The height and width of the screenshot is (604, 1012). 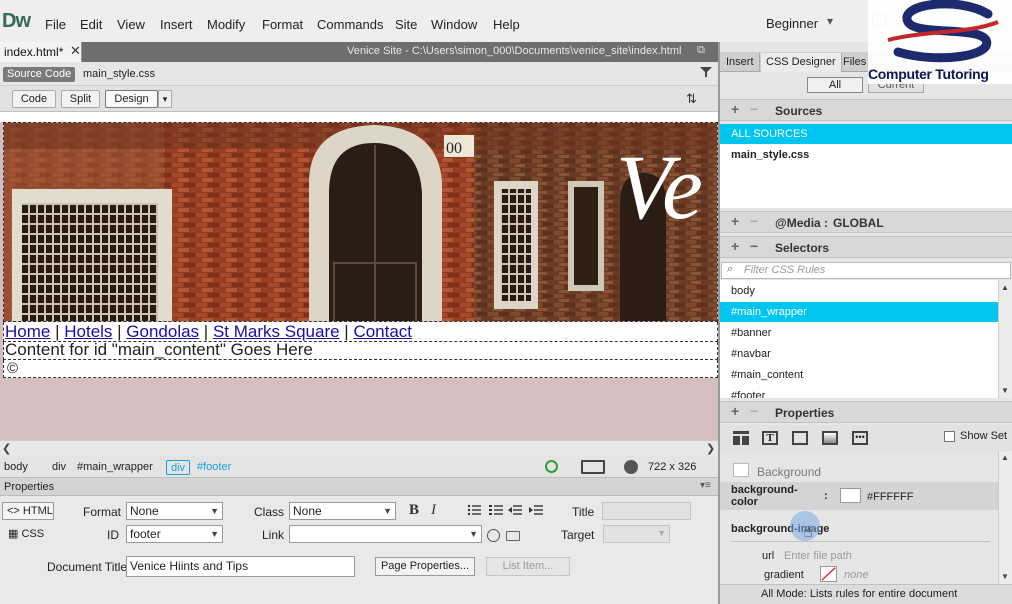 I want to click on bold-button: B, so click(x=414, y=510).